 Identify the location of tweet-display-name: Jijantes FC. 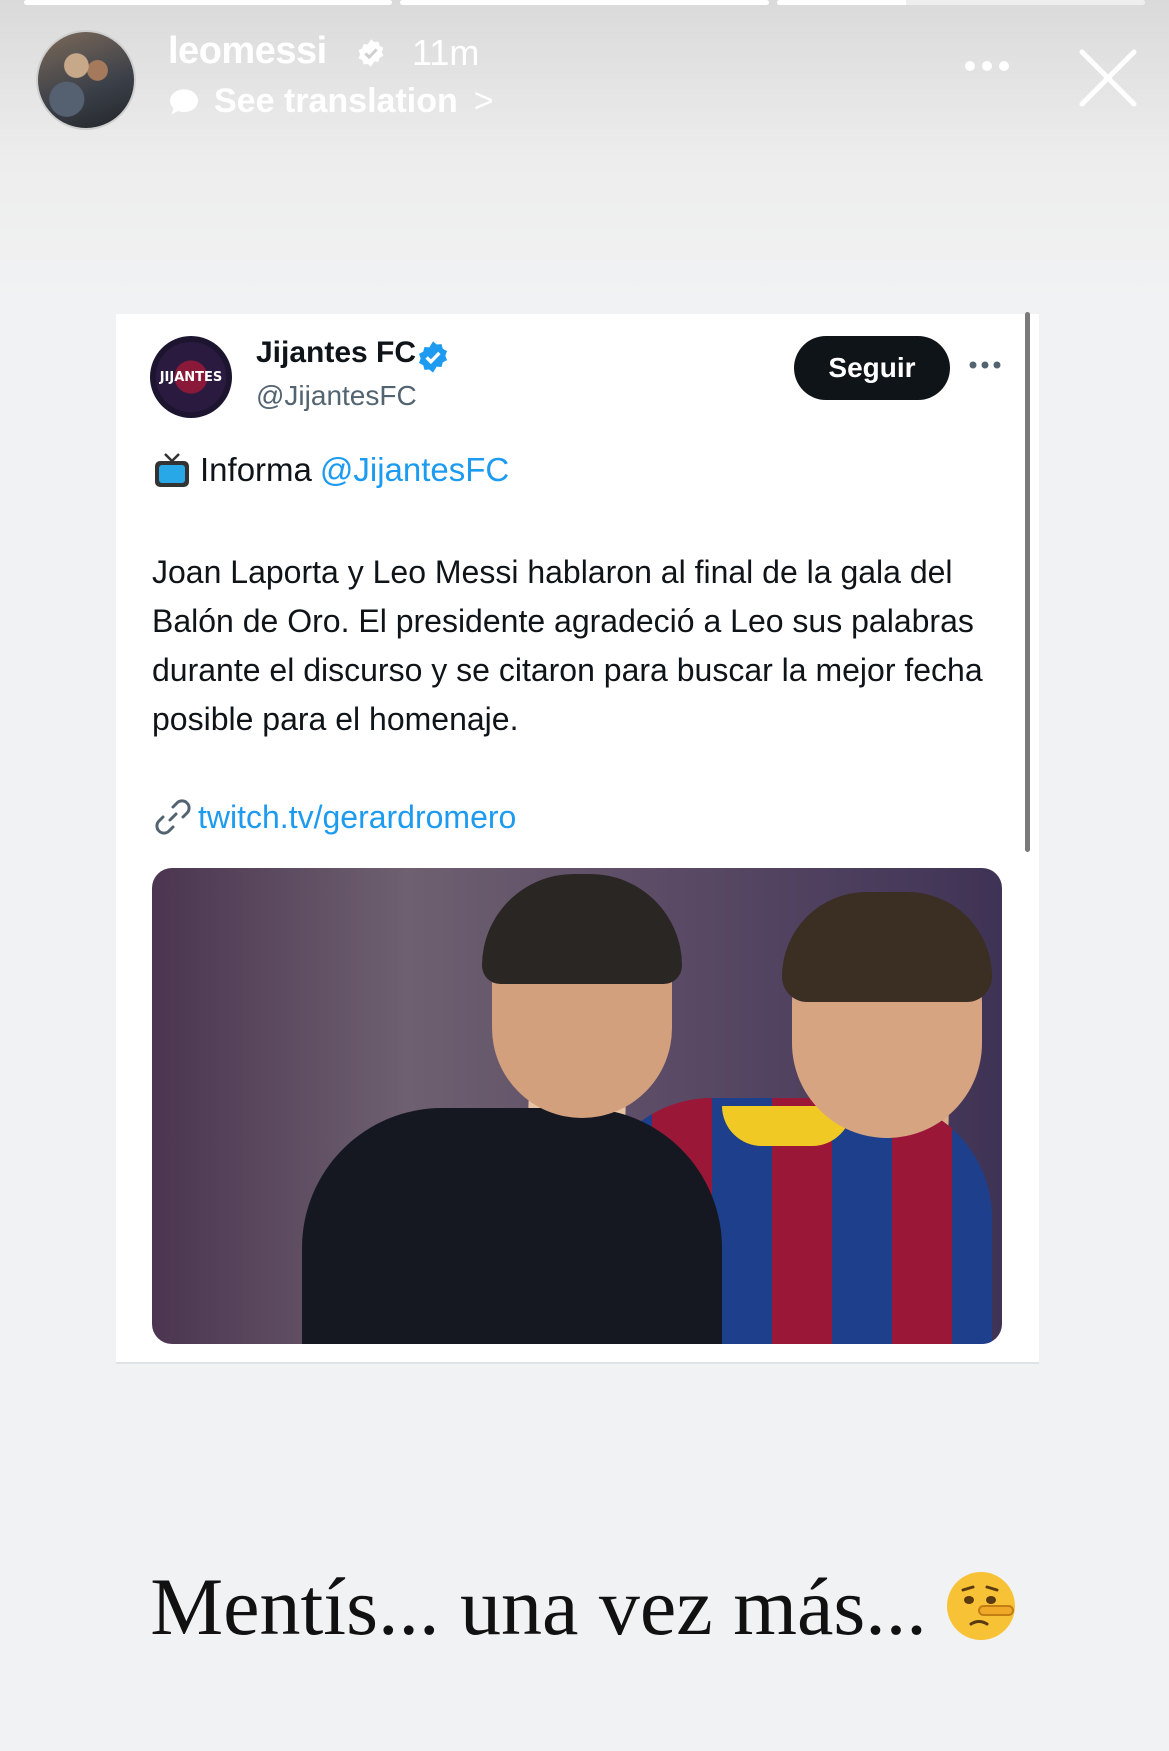
(336, 353).